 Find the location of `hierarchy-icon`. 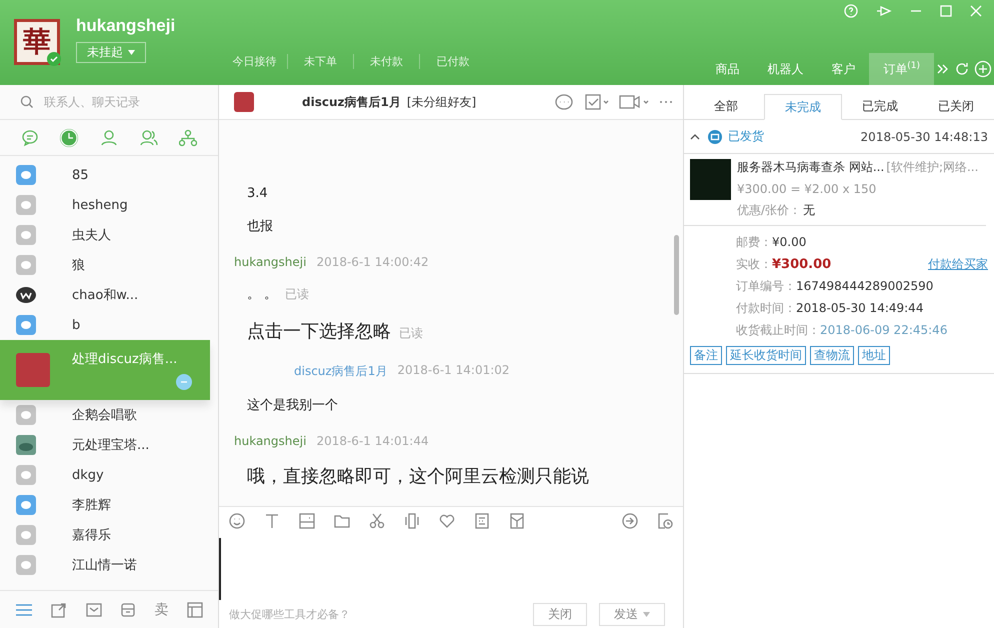

hierarchy-icon is located at coordinates (188, 137).